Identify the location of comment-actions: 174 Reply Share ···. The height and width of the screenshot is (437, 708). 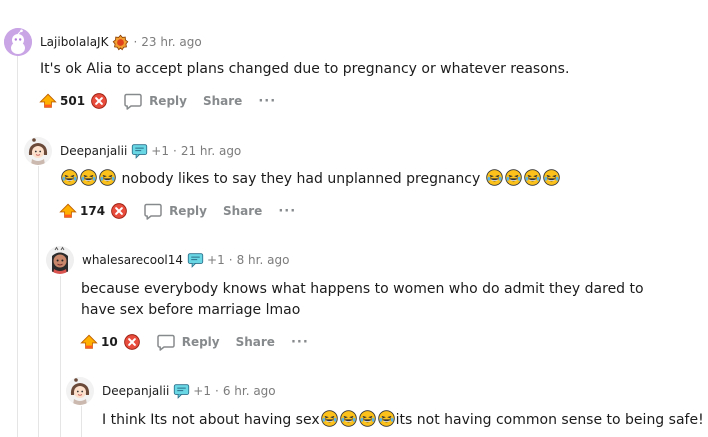
(177, 211).